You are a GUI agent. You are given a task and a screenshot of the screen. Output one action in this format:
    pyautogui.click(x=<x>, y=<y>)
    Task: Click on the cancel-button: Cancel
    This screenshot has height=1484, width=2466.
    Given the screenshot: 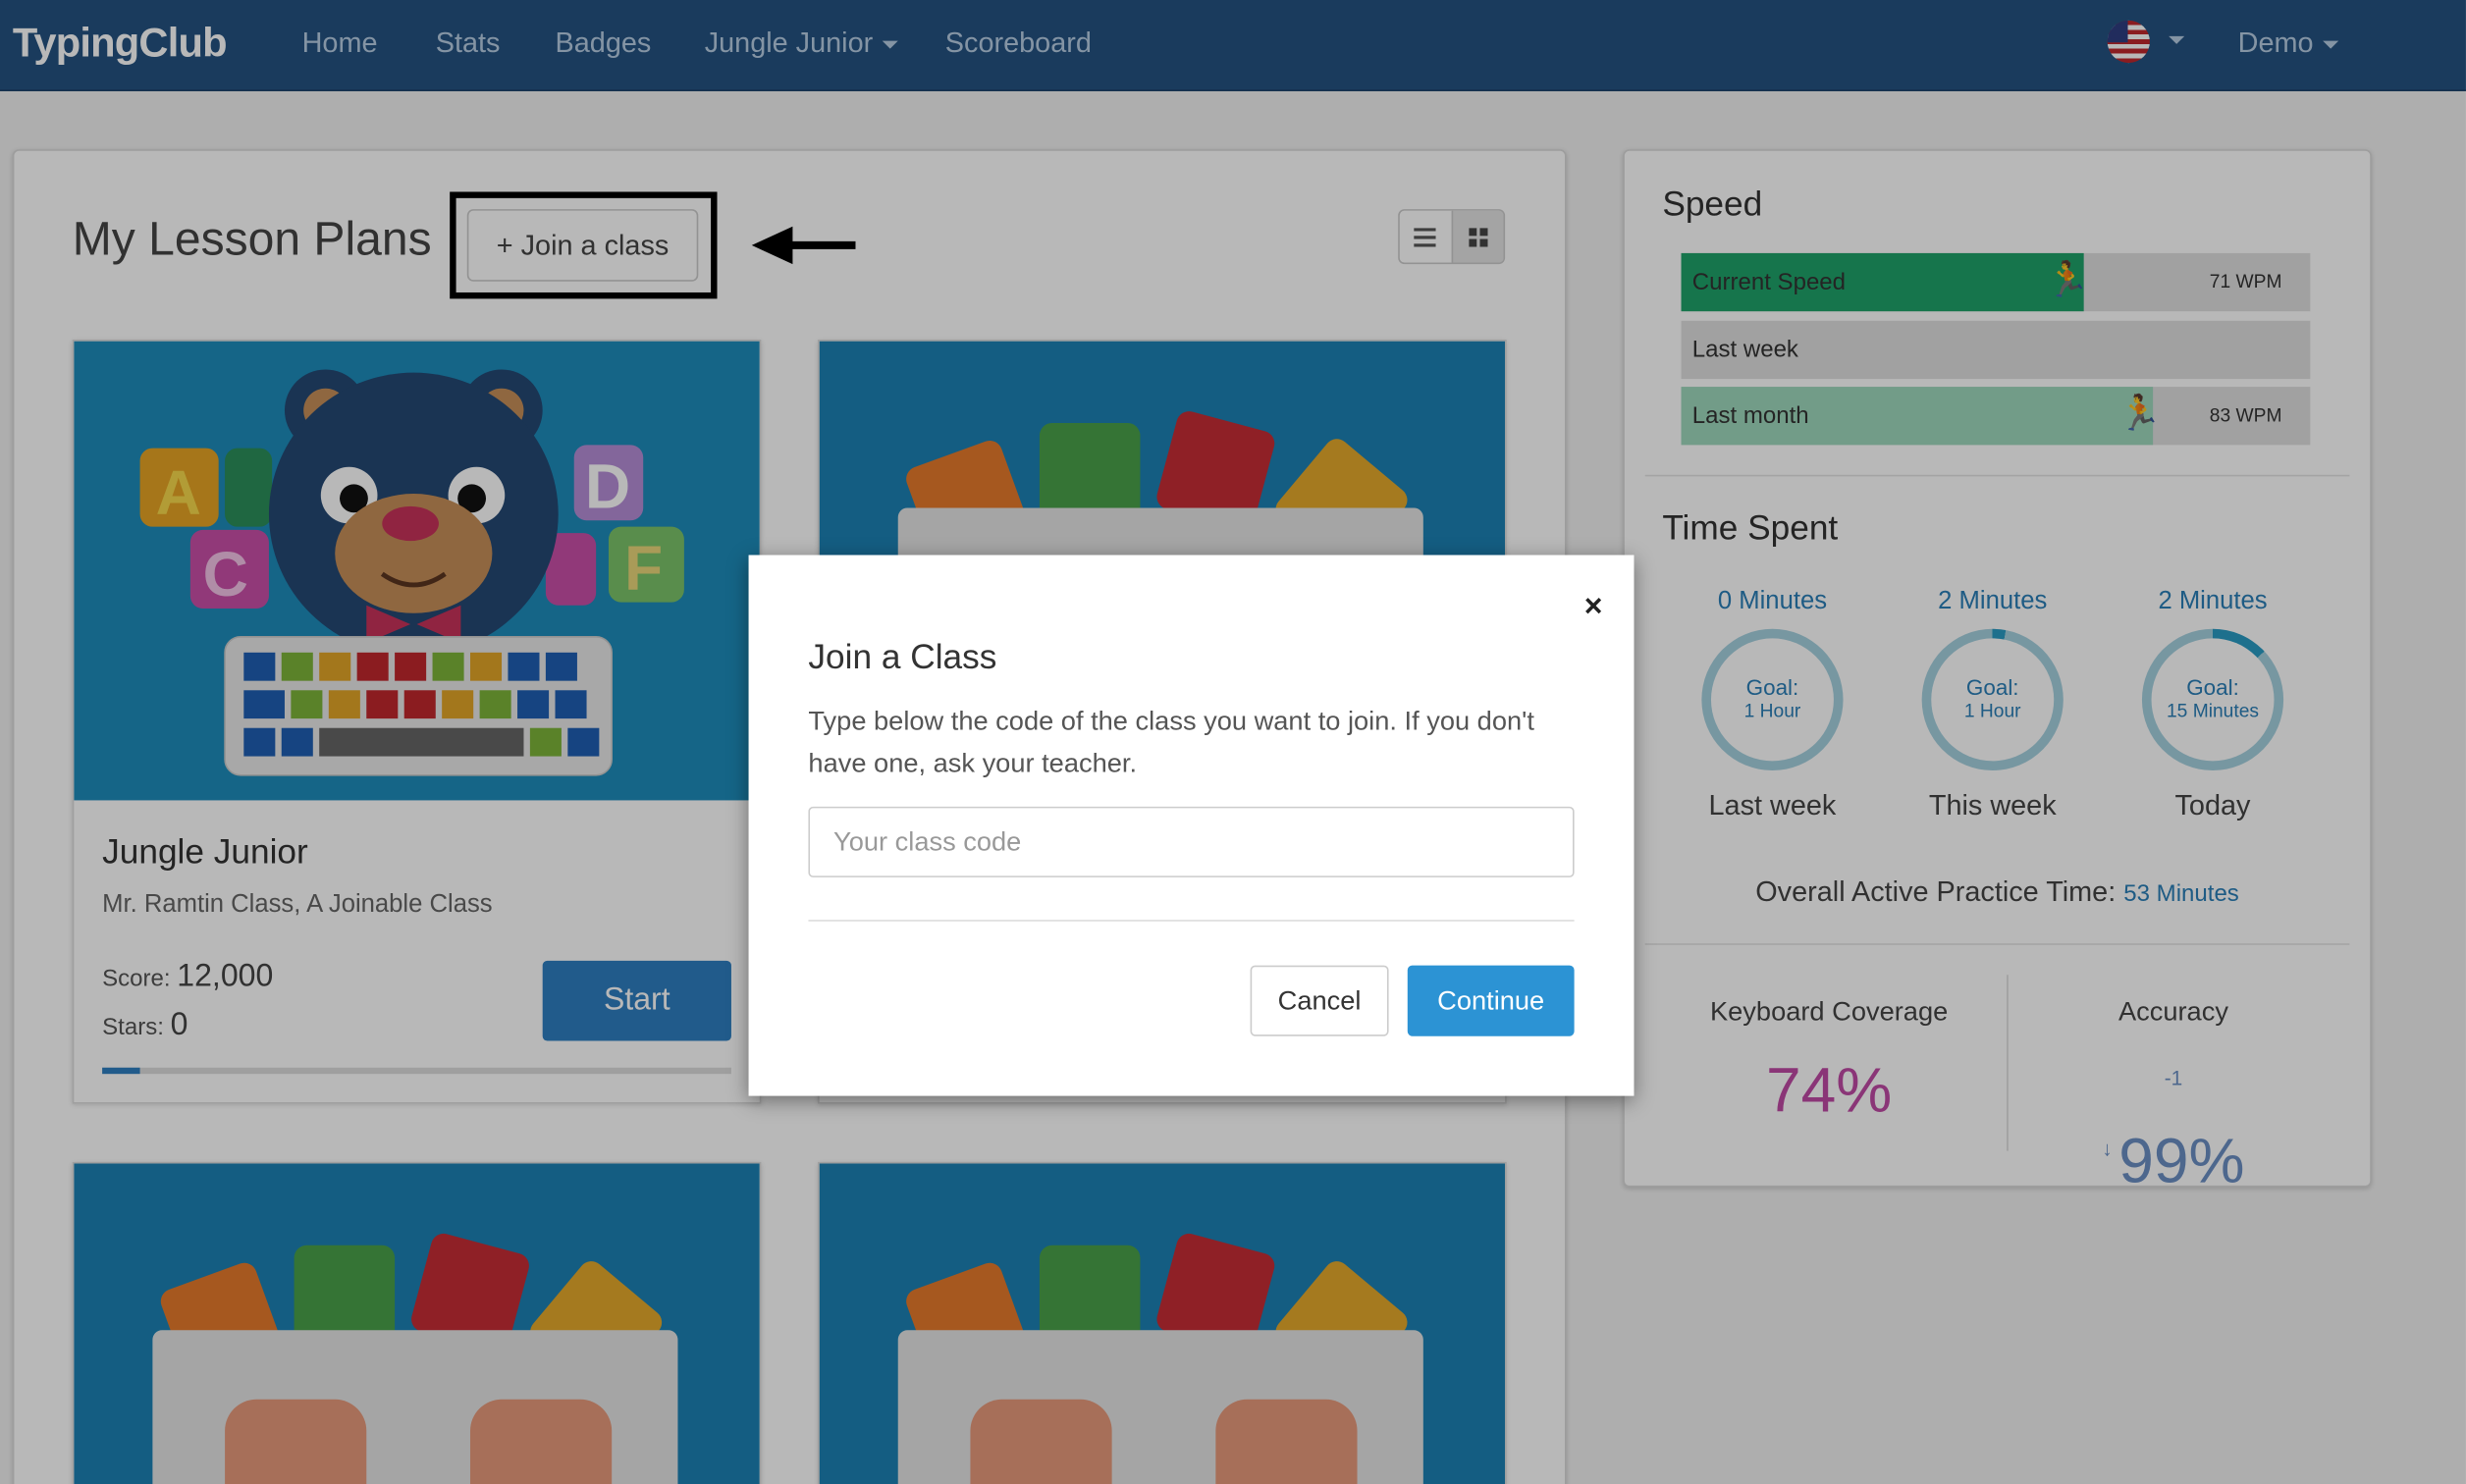 What is the action you would take?
    pyautogui.click(x=1319, y=1000)
    